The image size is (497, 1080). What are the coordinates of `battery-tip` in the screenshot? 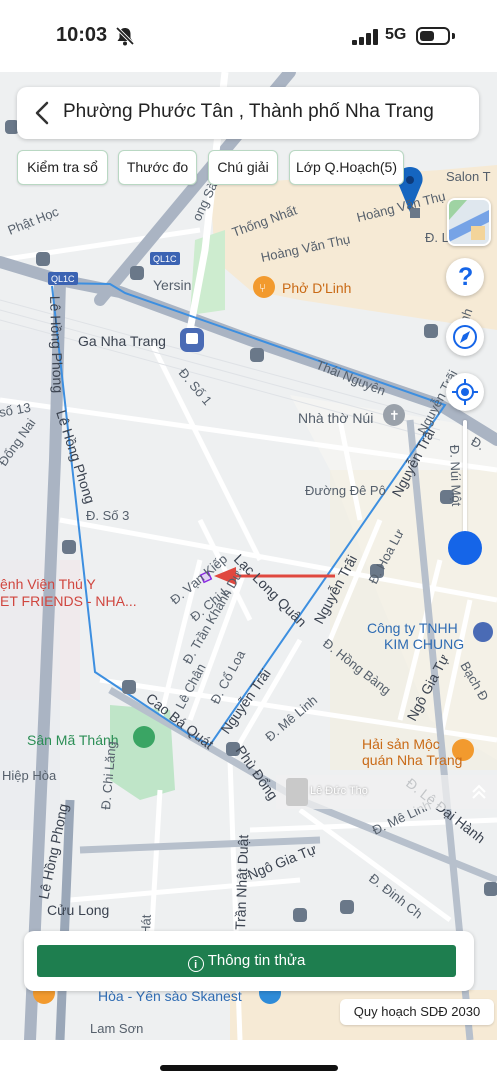 It's located at (453, 36).